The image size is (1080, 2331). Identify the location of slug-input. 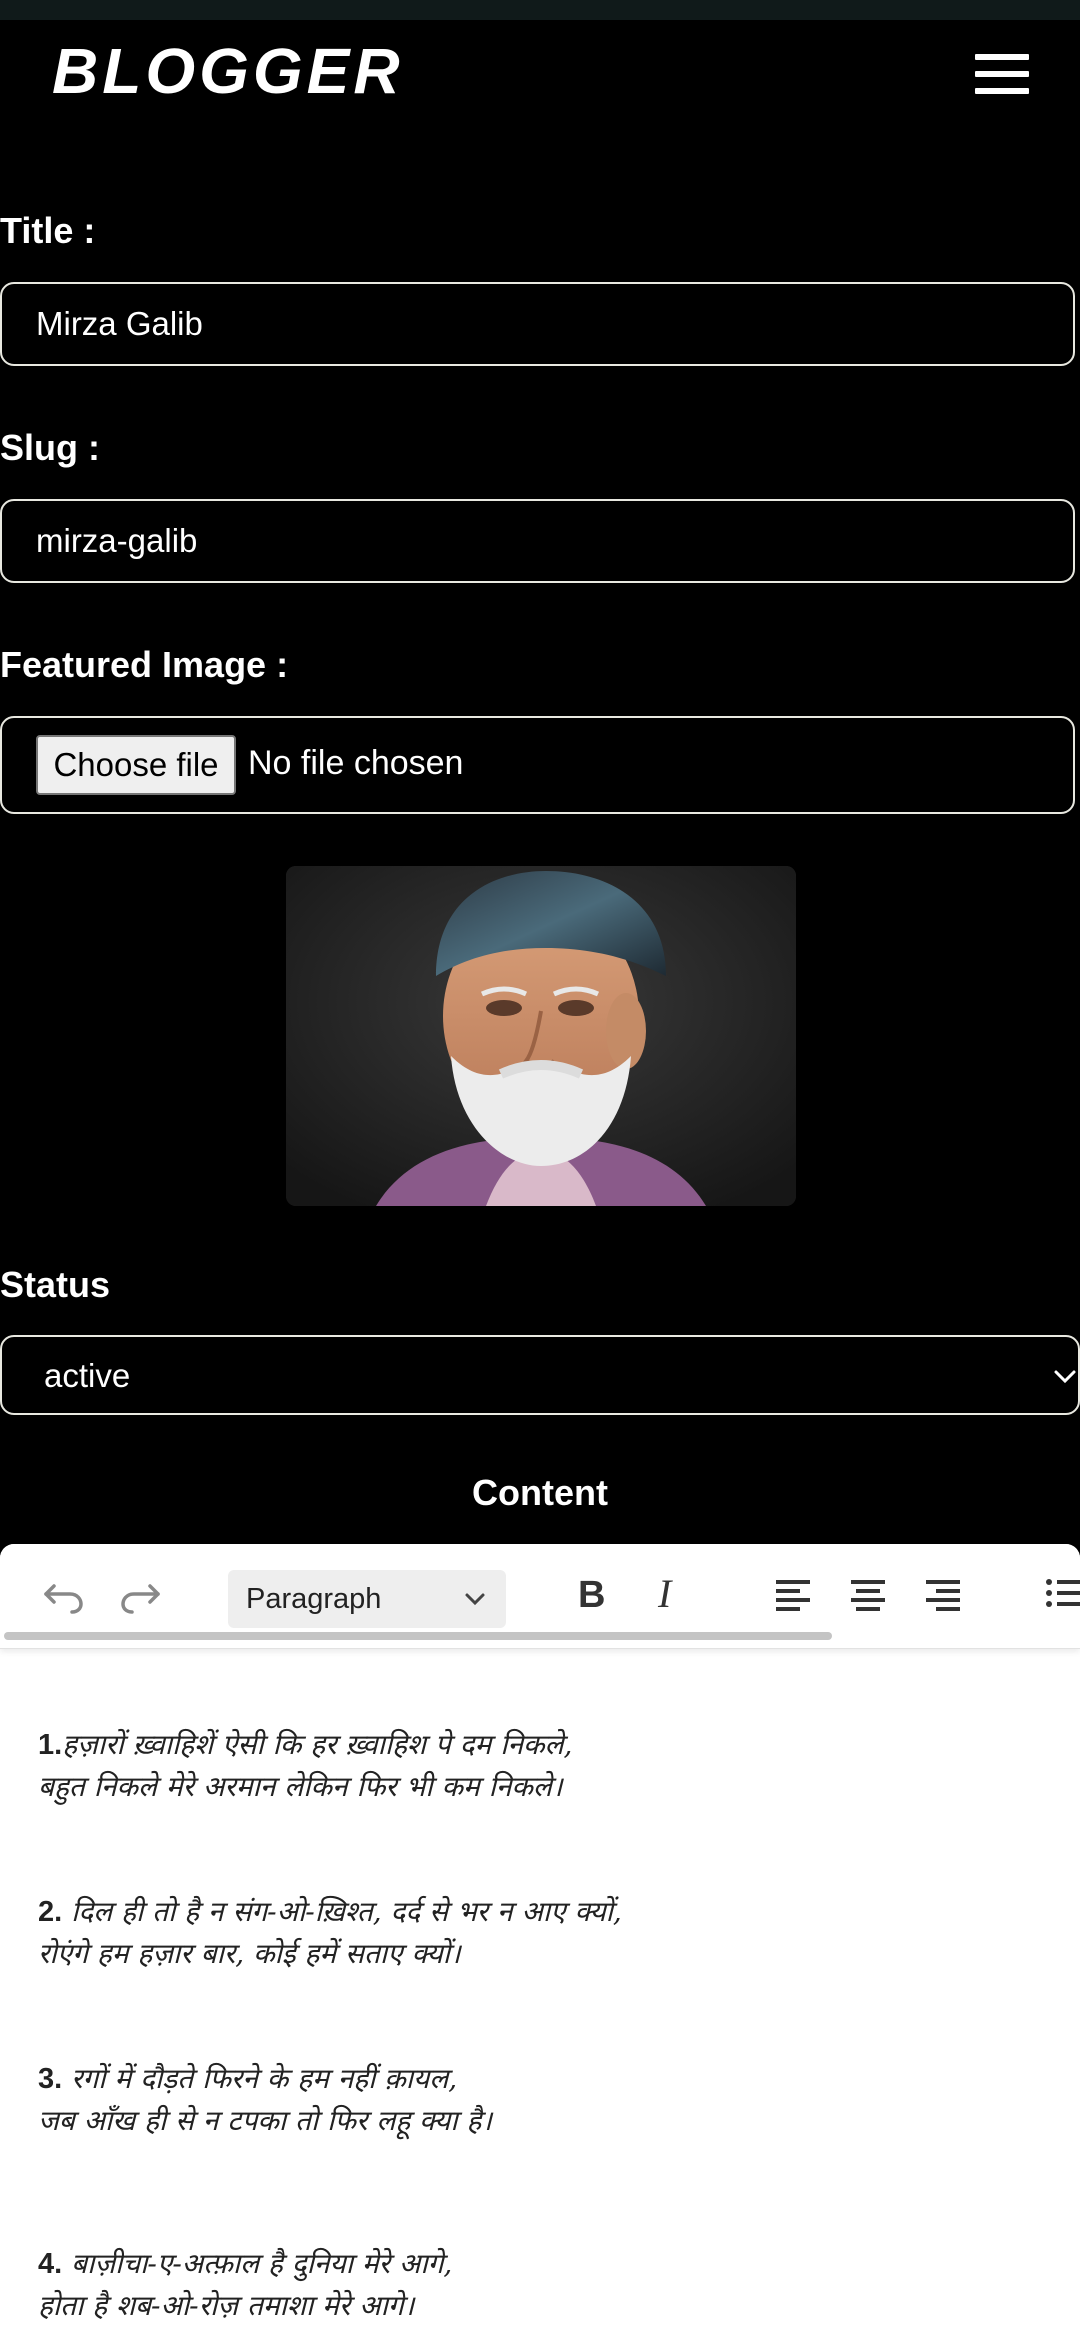
(537, 541).